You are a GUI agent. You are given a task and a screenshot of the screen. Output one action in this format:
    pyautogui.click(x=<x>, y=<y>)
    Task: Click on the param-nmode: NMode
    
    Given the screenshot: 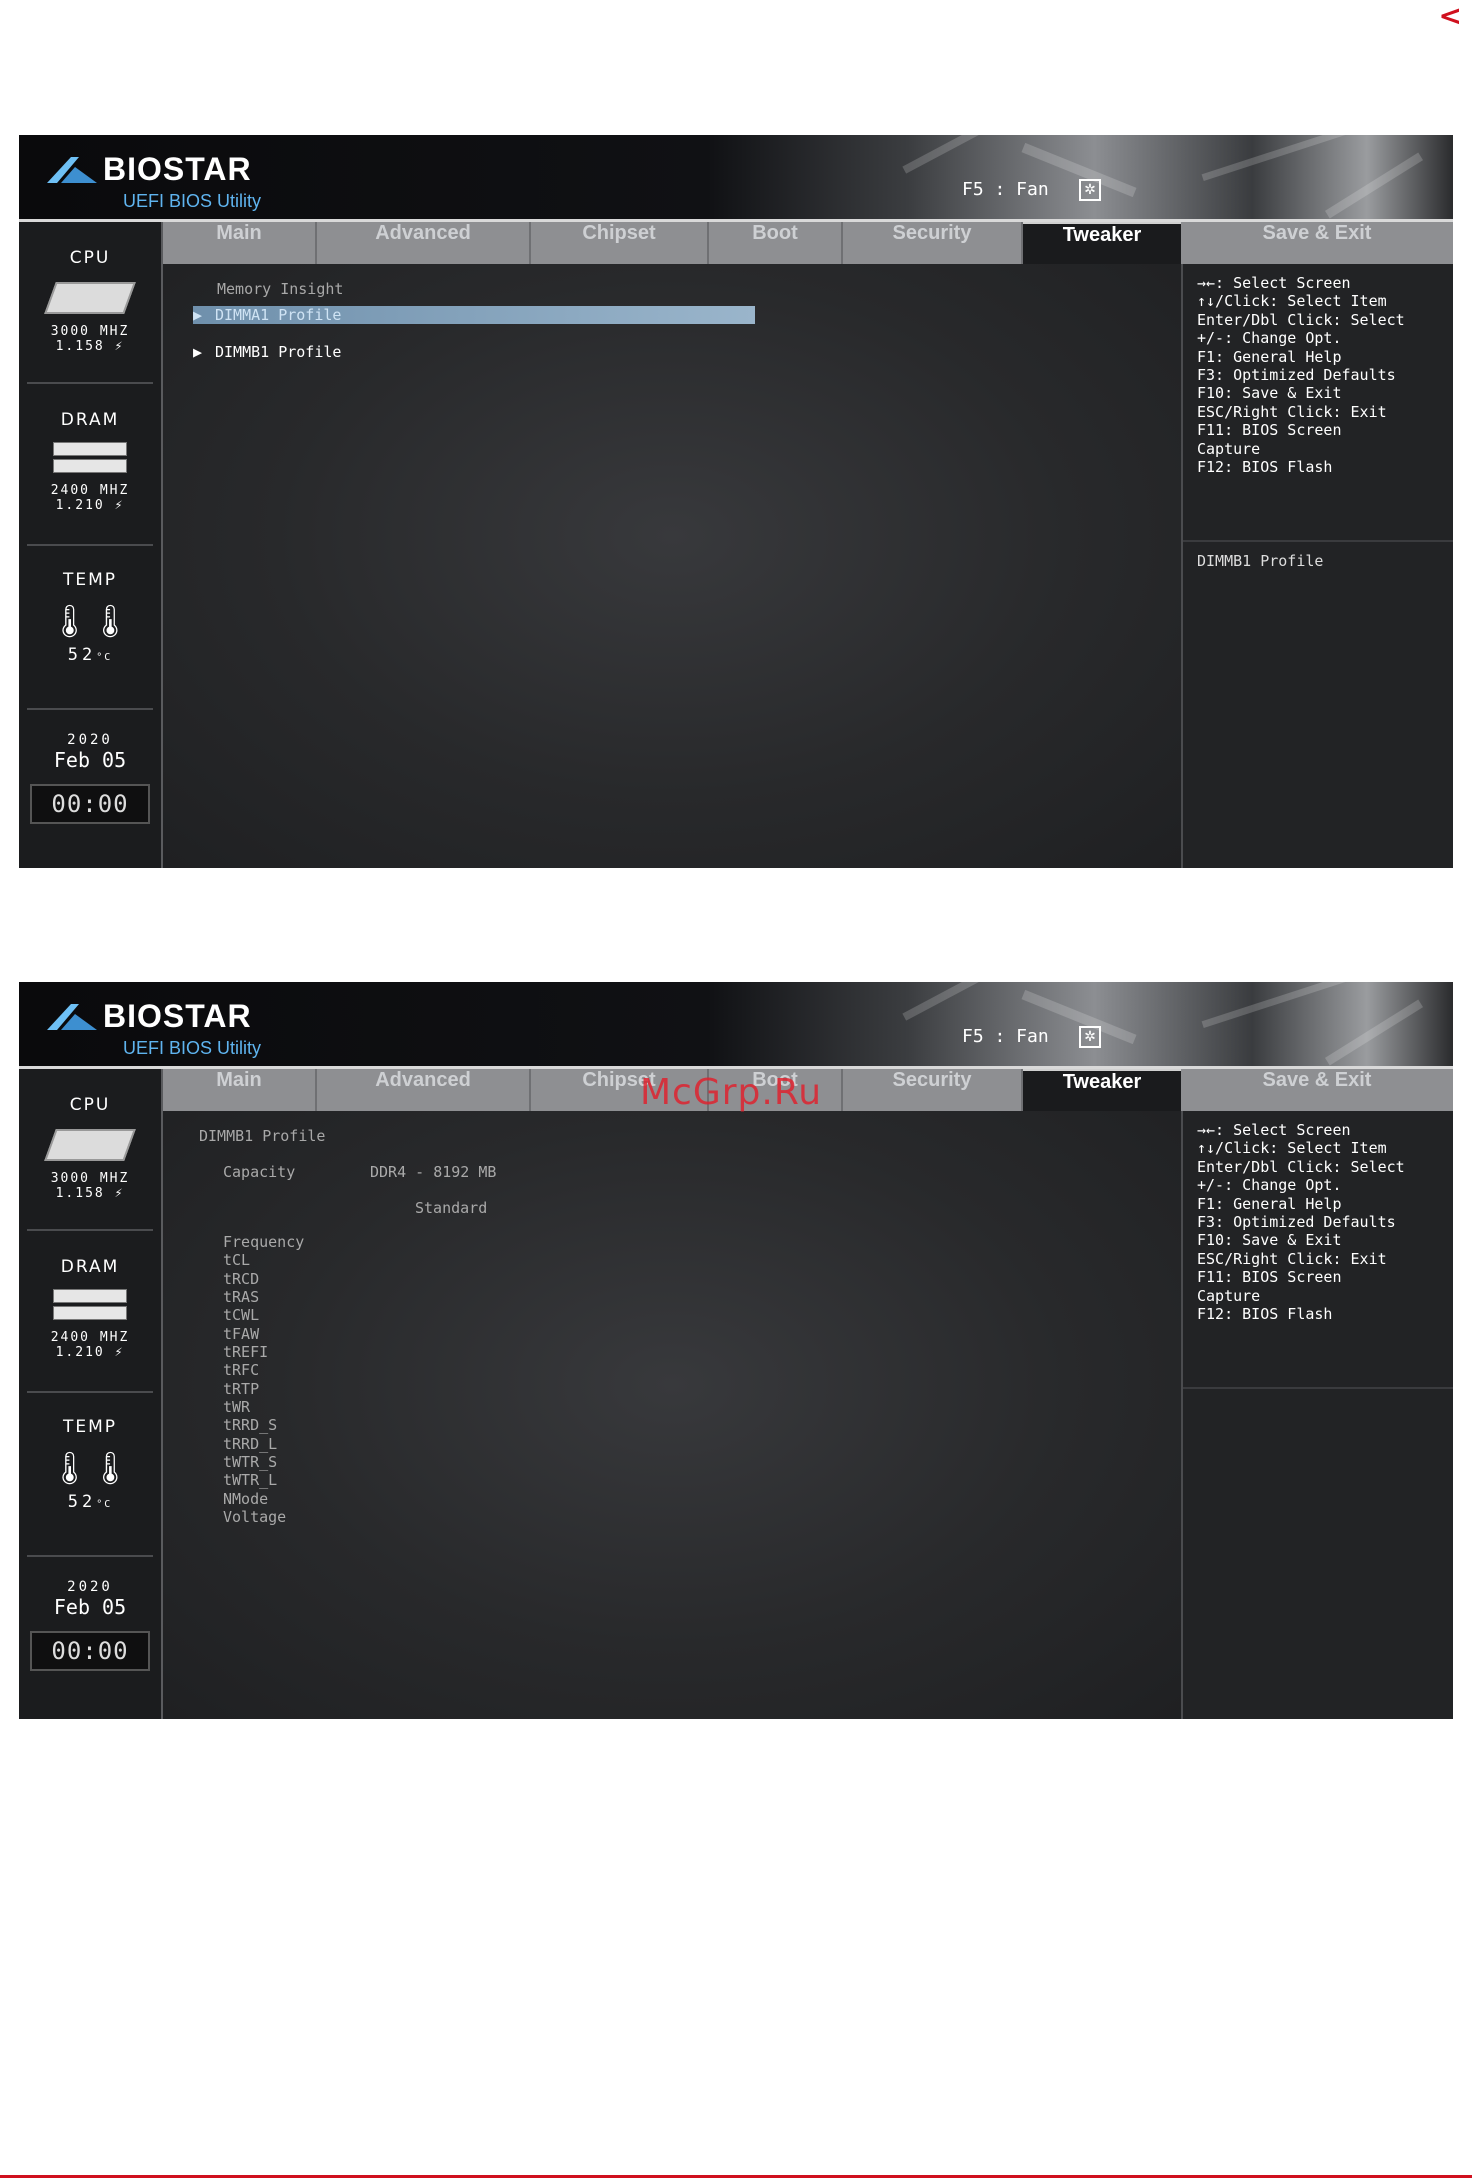 What is the action you would take?
    pyautogui.click(x=246, y=1498)
    